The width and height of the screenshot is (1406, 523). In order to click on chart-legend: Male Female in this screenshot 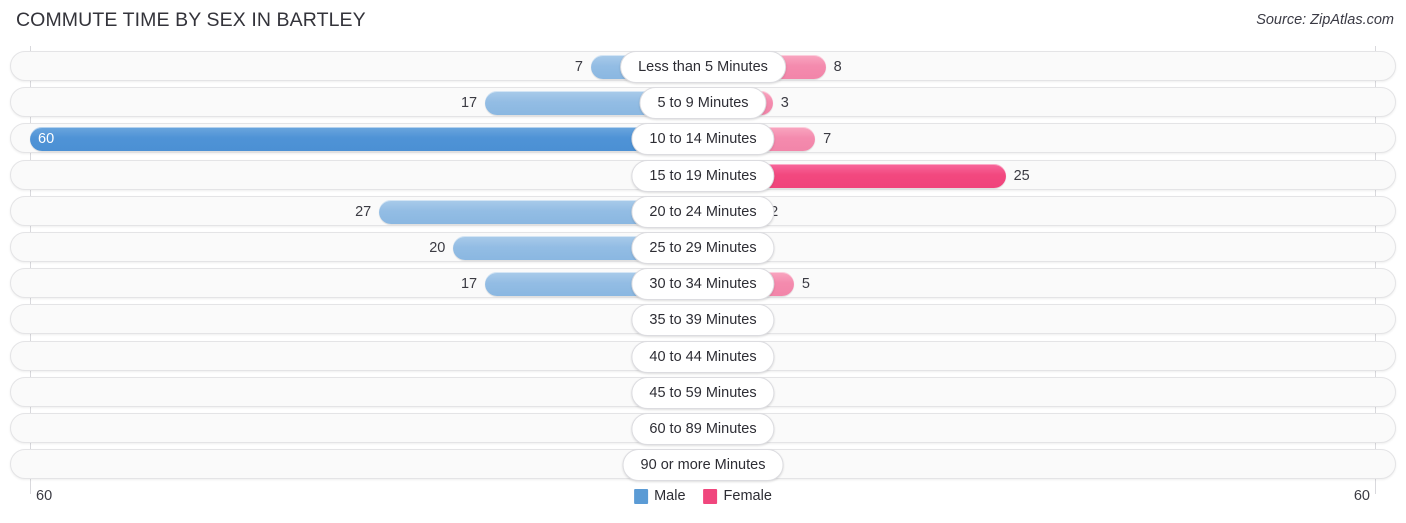, I will do `click(703, 496)`.